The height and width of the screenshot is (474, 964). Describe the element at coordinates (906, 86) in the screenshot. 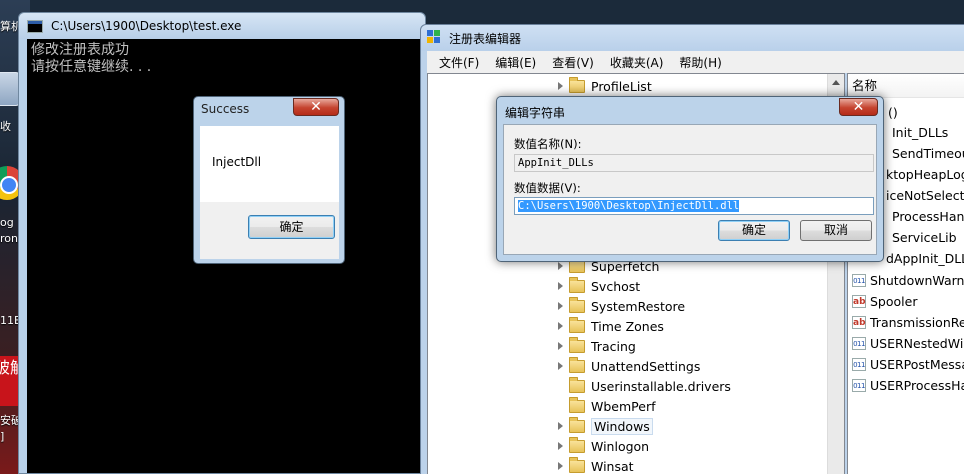

I see `column-header-name: 名称` at that location.